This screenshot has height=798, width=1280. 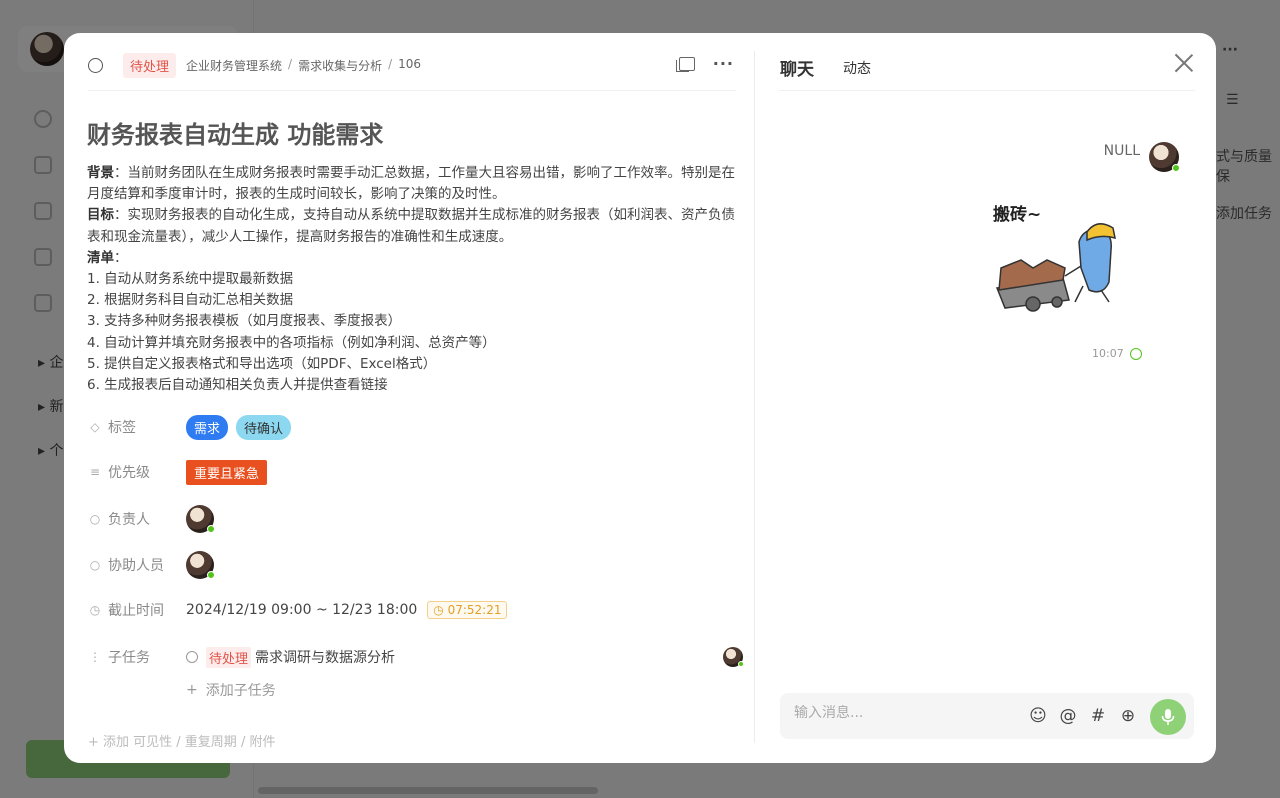 What do you see at coordinates (1117, 353) in the screenshot?
I see `message-timestamp: 10:07` at bounding box center [1117, 353].